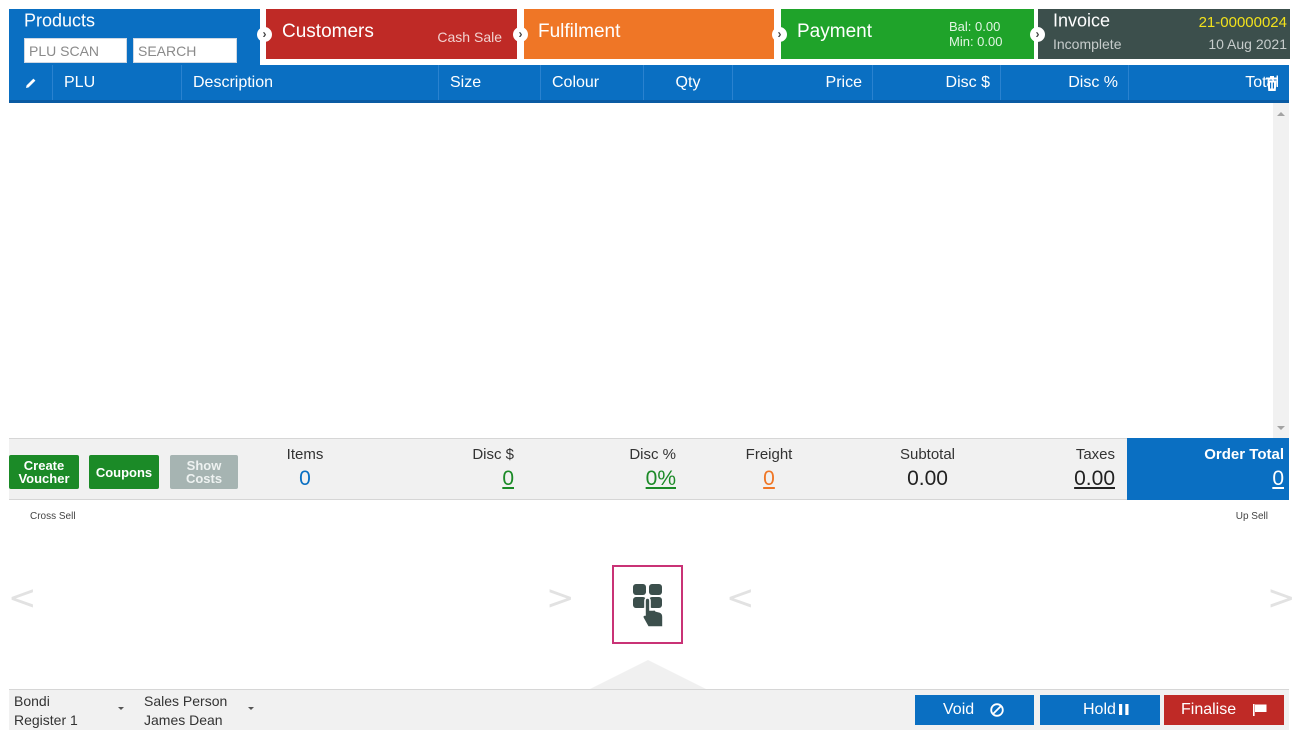  Describe the element at coordinates (937, 82) in the screenshot. I see `column-disc-amount: Disc $` at that location.